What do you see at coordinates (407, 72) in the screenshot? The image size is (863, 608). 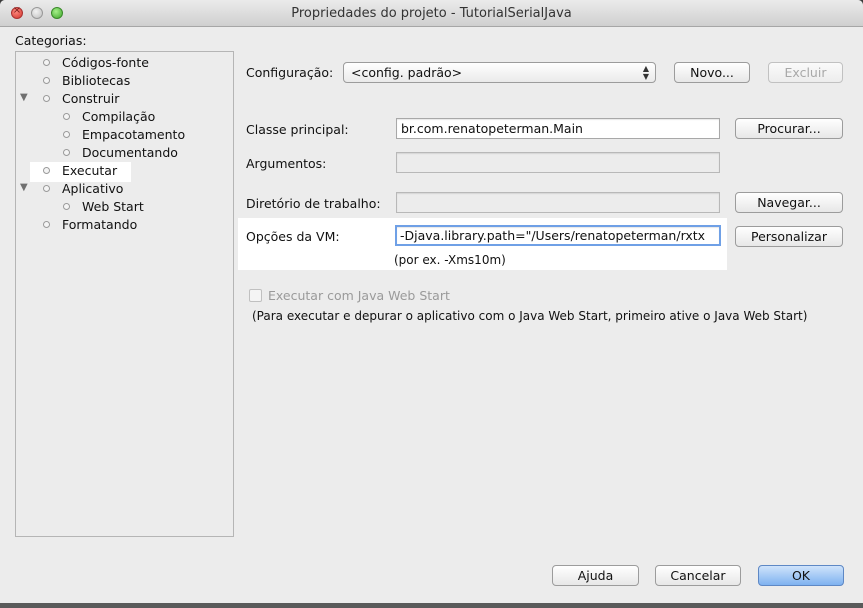 I see `configuration-select-value: <config. padrão>` at bounding box center [407, 72].